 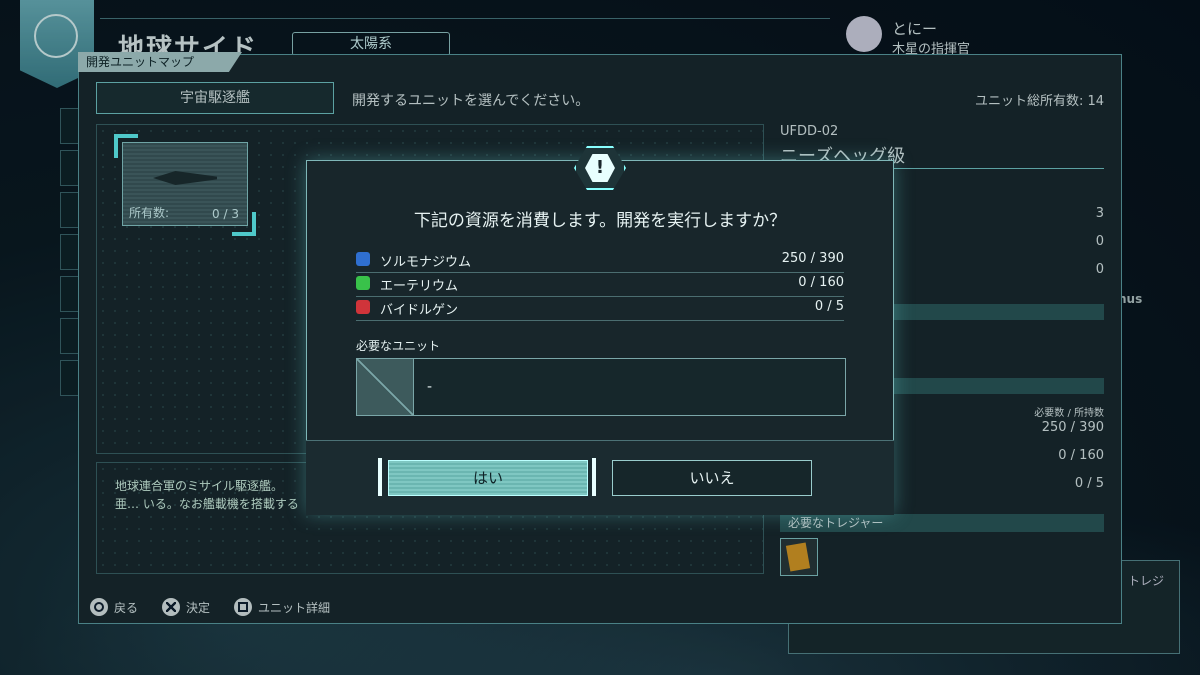 What do you see at coordinates (821, 282) in the screenshot?
I see `resource-value: 0 / 160` at bounding box center [821, 282].